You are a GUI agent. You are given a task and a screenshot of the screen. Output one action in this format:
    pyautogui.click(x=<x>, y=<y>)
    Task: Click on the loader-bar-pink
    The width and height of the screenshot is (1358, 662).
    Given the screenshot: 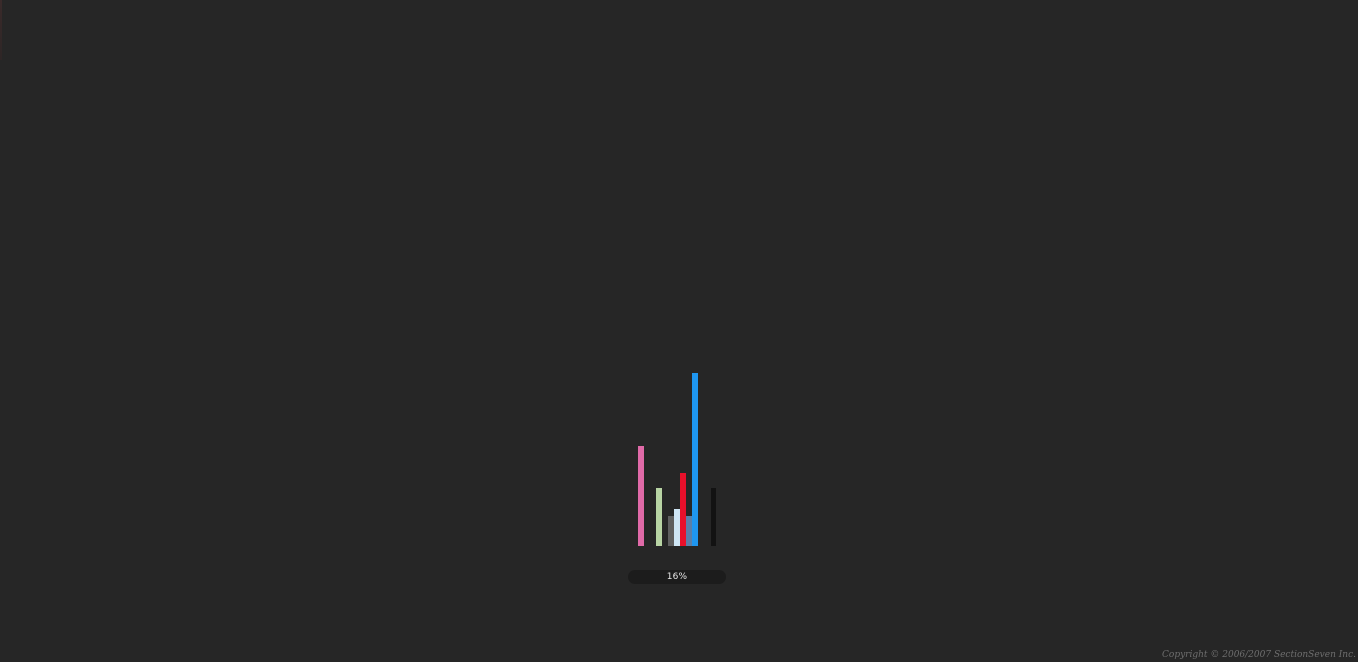 What is the action you would take?
    pyautogui.click(x=641, y=496)
    